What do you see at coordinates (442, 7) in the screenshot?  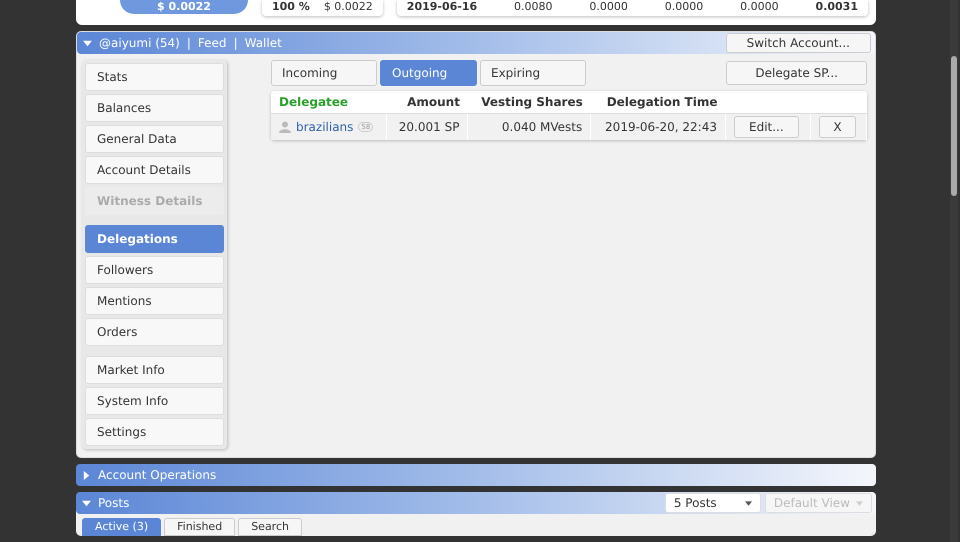 I see `summary-value: 2019-06-16` at bounding box center [442, 7].